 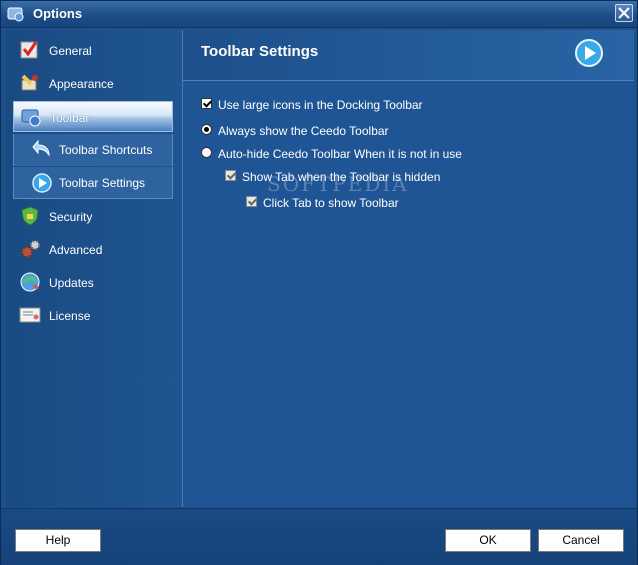 I want to click on sidebar-item-label: Advanced, so click(x=76, y=250).